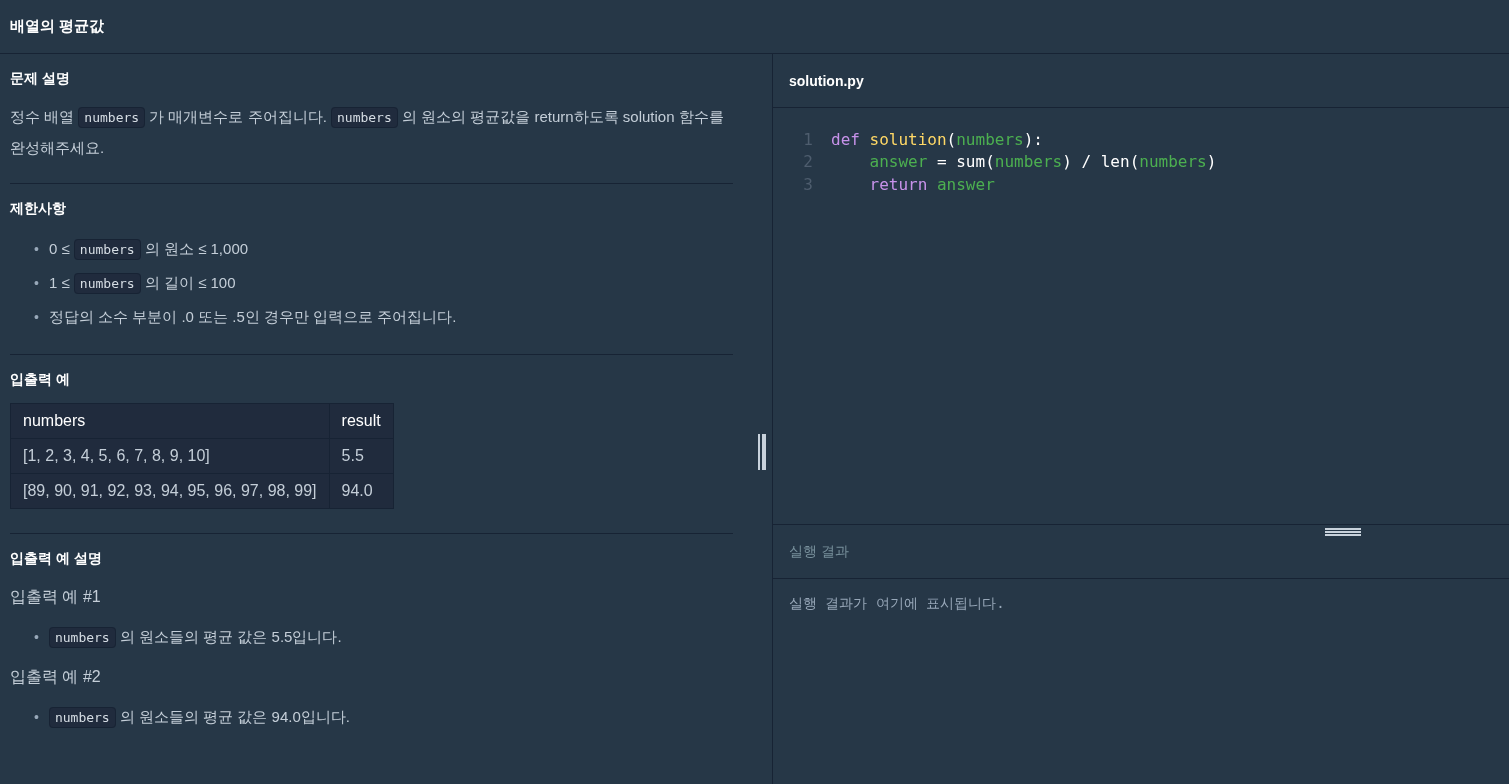 This screenshot has height=784, width=1509. What do you see at coordinates (361, 456) in the screenshot?
I see `table-cell: 5.5` at bounding box center [361, 456].